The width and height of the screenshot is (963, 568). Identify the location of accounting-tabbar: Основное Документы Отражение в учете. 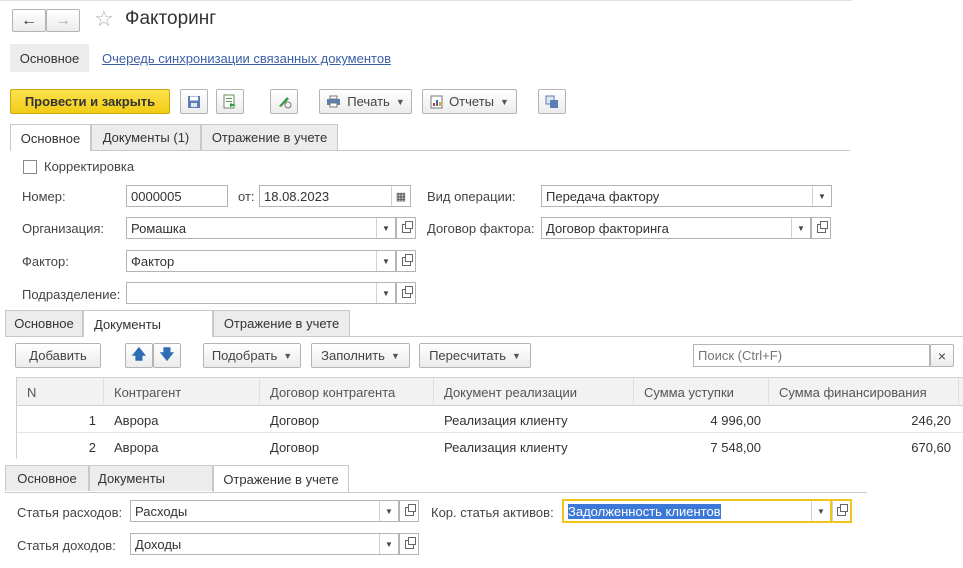
(436, 479).